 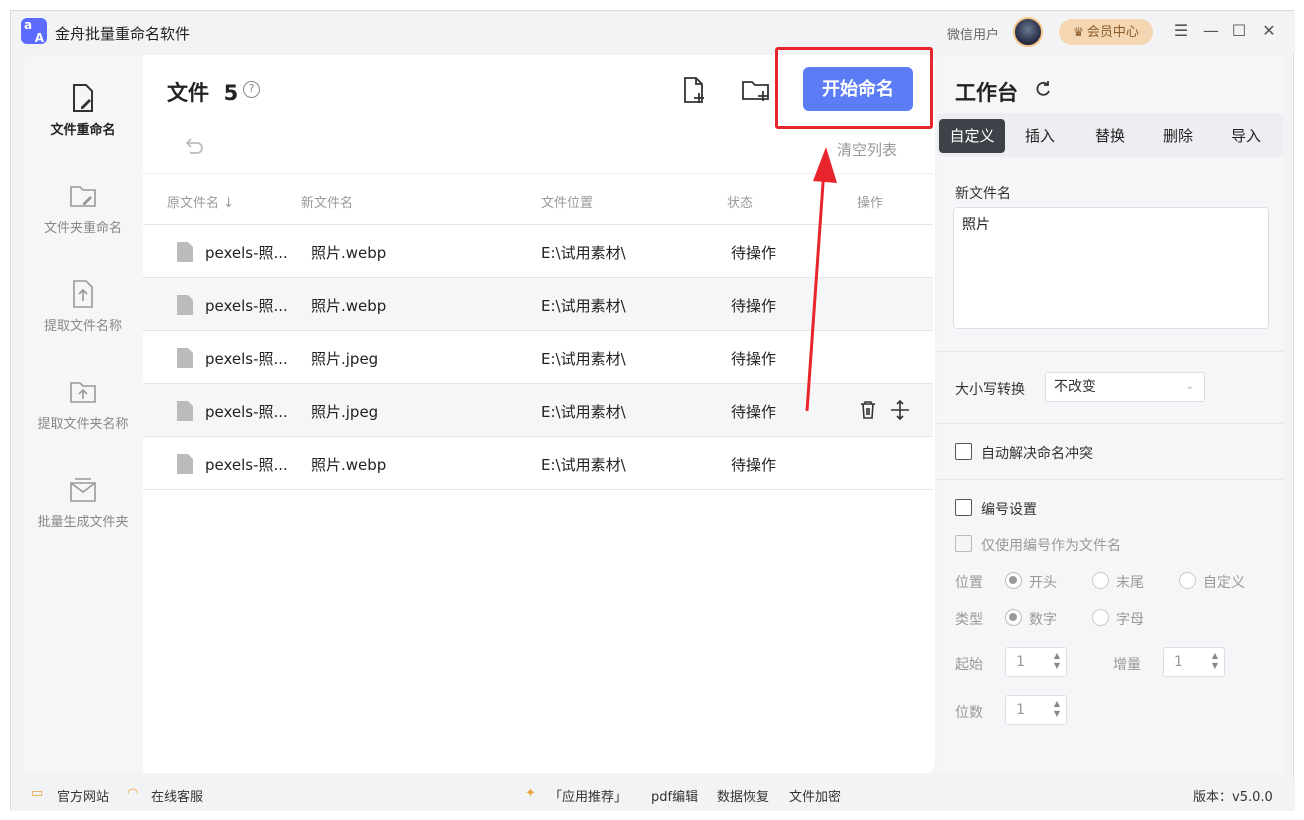 I want to click on type-letter-label: 字母, so click(x=1130, y=620).